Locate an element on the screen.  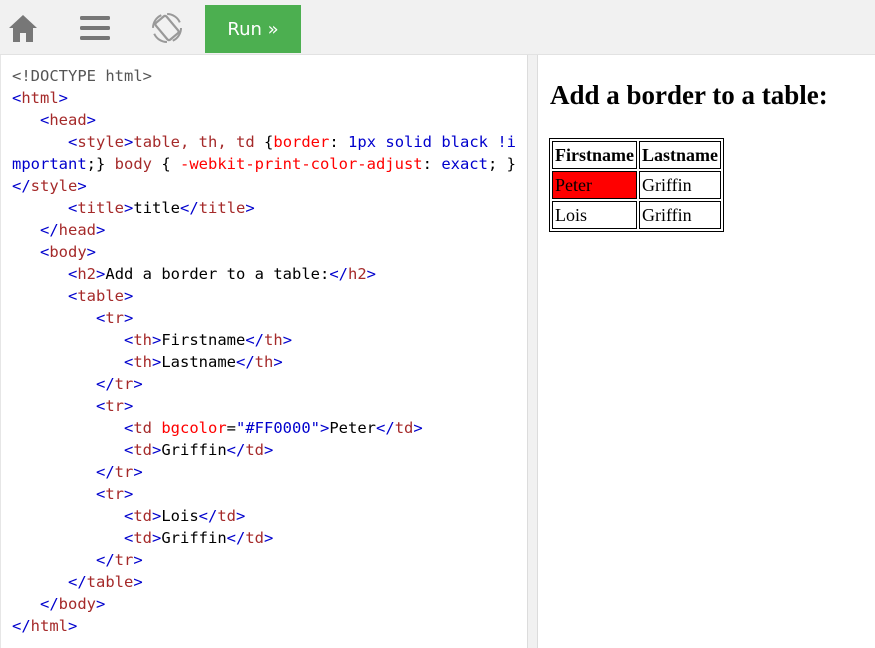
code-td3-text: Lois is located at coordinates (180, 516).